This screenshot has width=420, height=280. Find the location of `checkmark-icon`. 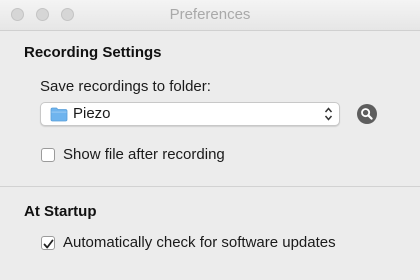

checkmark-icon is located at coordinates (48, 246).